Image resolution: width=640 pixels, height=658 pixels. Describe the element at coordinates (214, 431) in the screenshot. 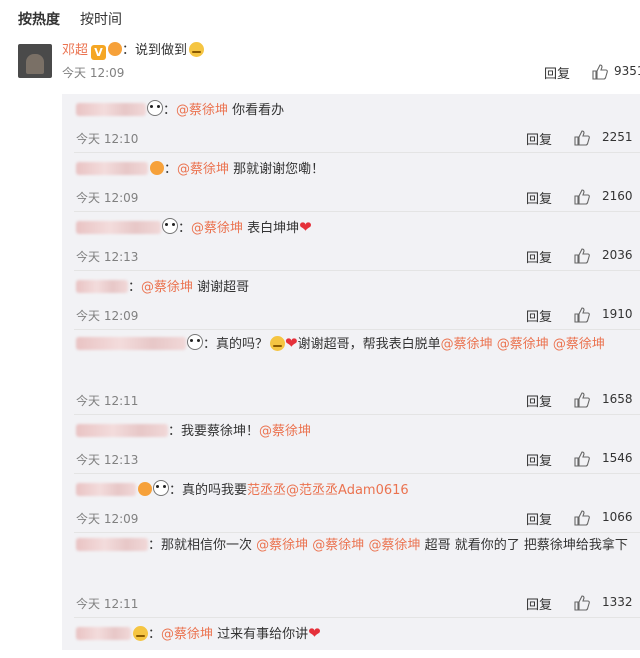

I see `reply-body-text: ：我要蔡徐坤！` at that location.